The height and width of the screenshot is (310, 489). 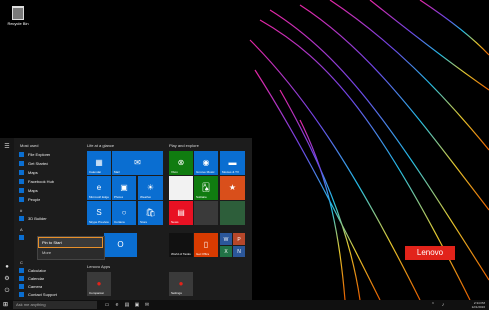 What do you see at coordinates (99, 266) in the screenshot?
I see `group-title-lenovo: Lenovo Apps` at bounding box center [99, 266].